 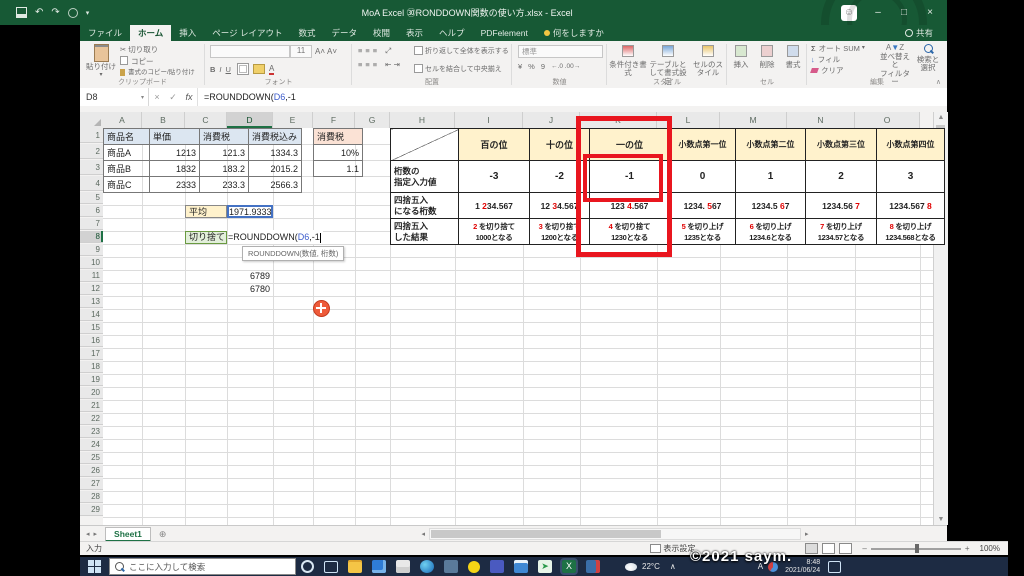 What do you see at coordinates (461, 51) in the screenshot?
I see `wrap-text-button: 折り返して全体を表示する` at bounding box center [461, 51].